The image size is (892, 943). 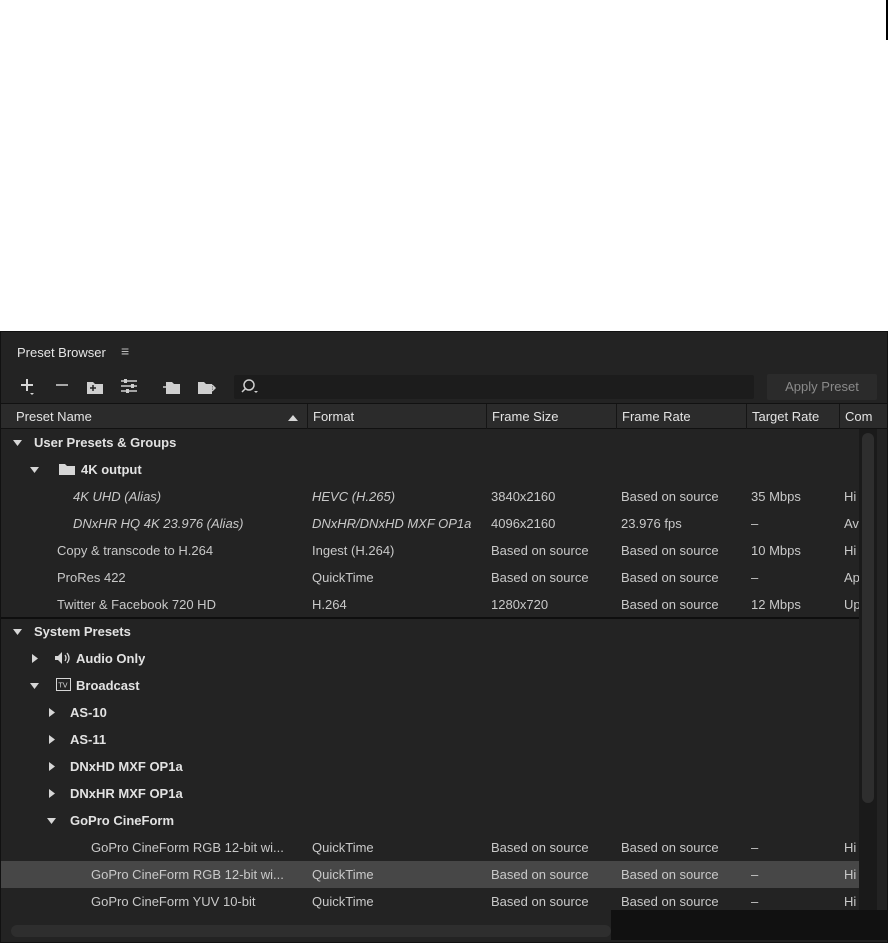 I want to click on preset-frame-size: 3840x2160, so click(x=523, y=496).